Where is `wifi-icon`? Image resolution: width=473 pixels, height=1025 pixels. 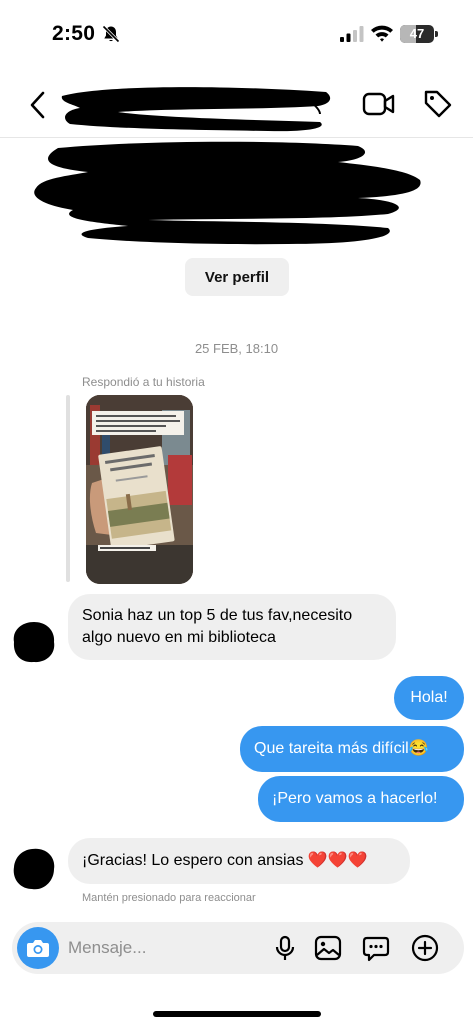
wifi-icon is located at coordinates (382, 33).